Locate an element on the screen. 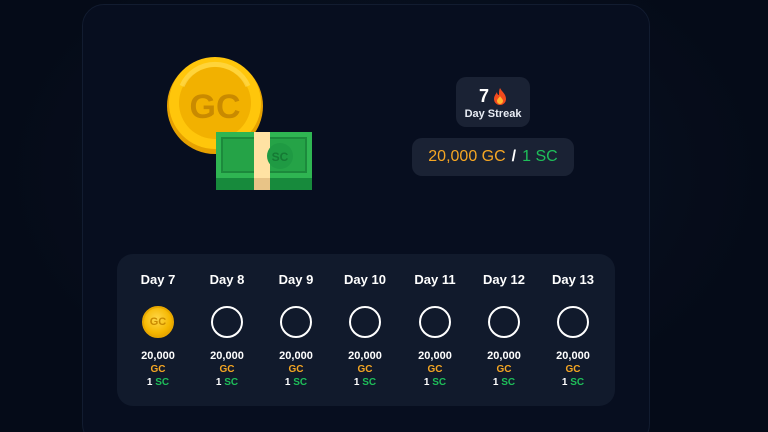 The width and height of the screenshot is (768, 432). day-label: Day 7 is located at coordinates (158, 279).